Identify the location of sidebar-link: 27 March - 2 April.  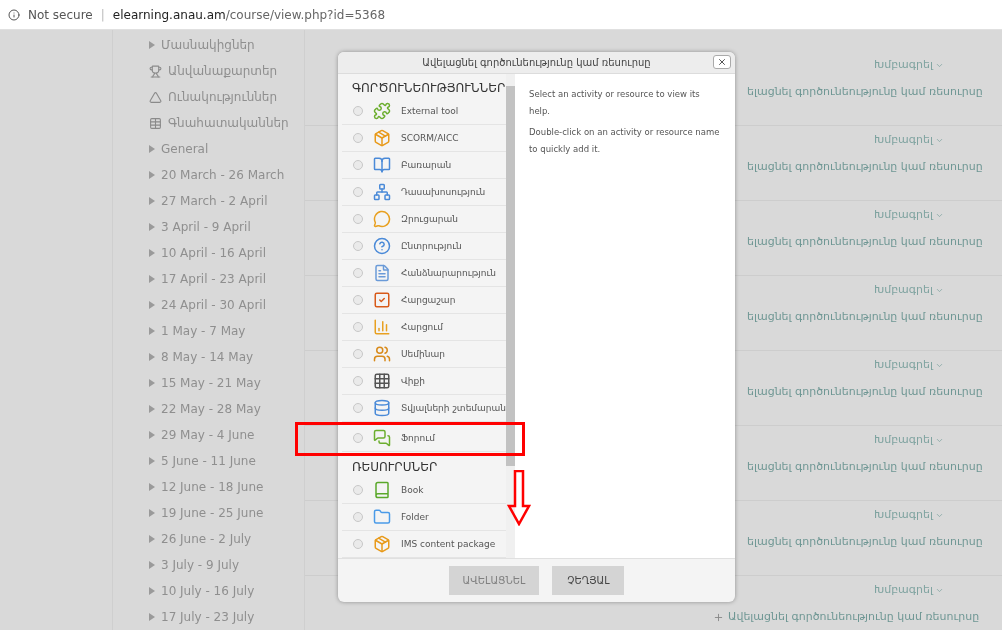
(214, 201).